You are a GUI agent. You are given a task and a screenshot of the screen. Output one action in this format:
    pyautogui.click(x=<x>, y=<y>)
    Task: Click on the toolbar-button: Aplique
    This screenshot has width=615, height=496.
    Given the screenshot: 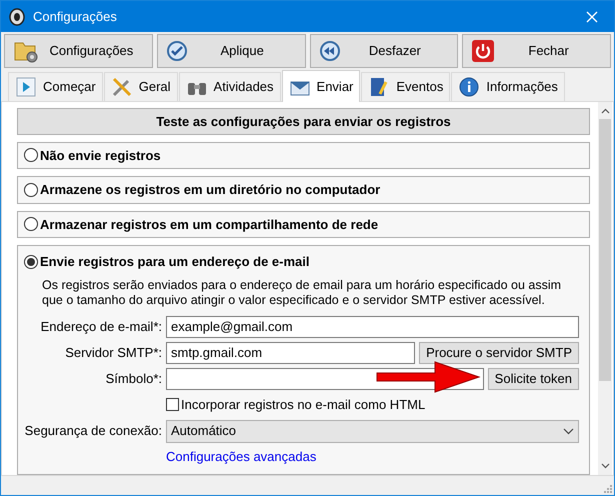 What is the action you would take?
    pyautogui.click(x=231, y=51)
    